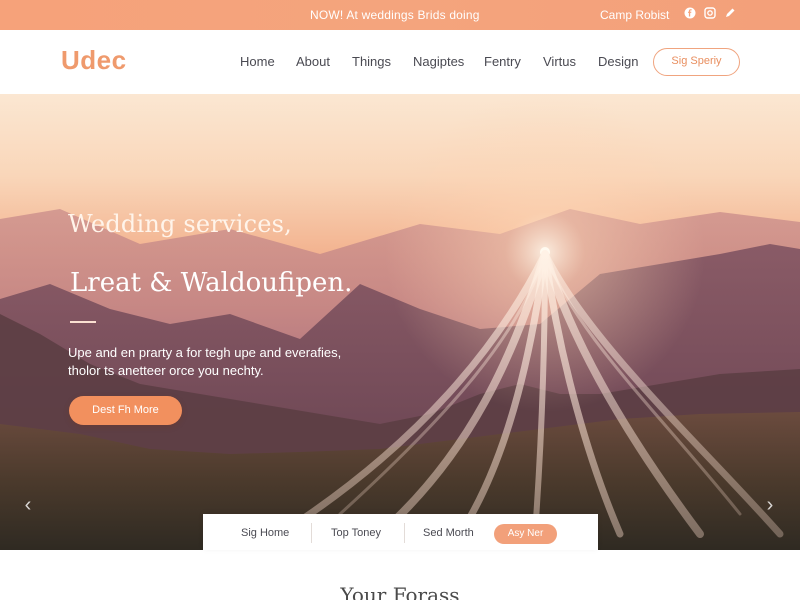 This screenshot has width=800, height=600. I want to click on booking-field-toney: Top Toney, so click(356, 533).